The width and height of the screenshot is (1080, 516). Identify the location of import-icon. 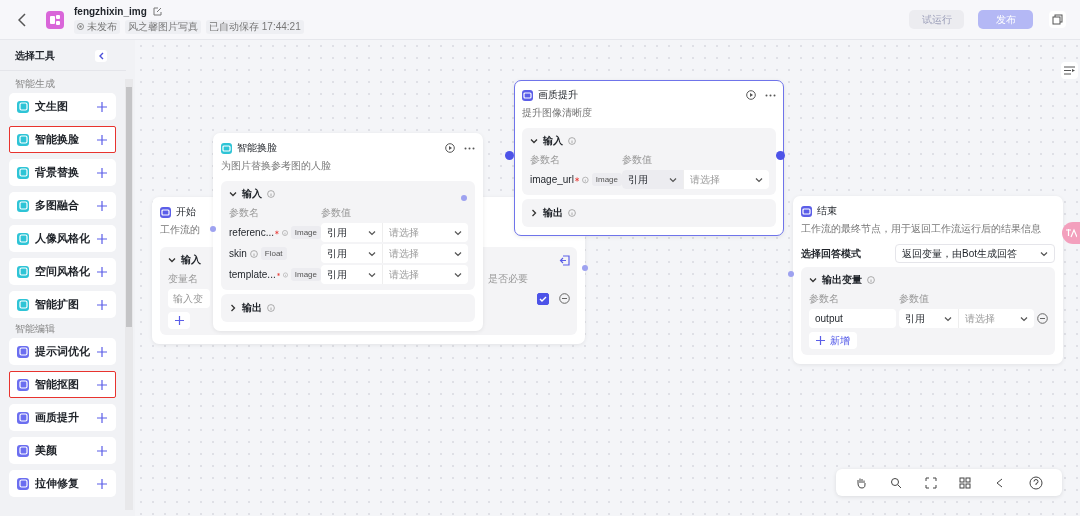
(564, 260).